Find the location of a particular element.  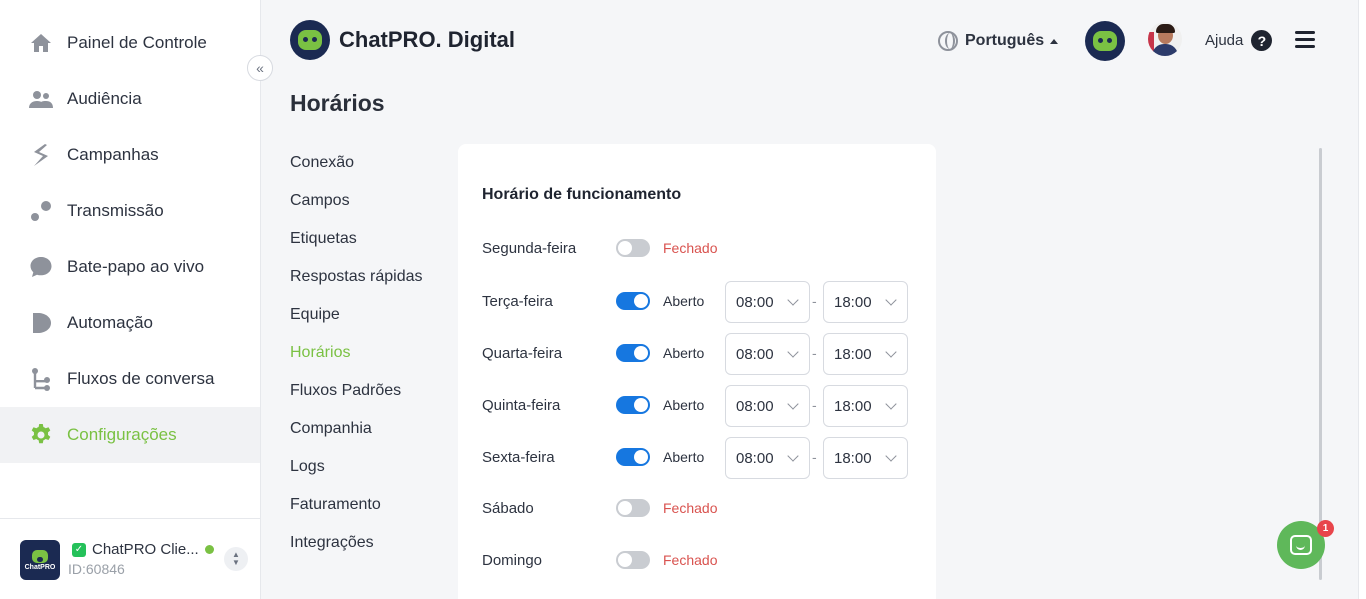

account-logo: ChatPRO is located at coordinates (40, 560).